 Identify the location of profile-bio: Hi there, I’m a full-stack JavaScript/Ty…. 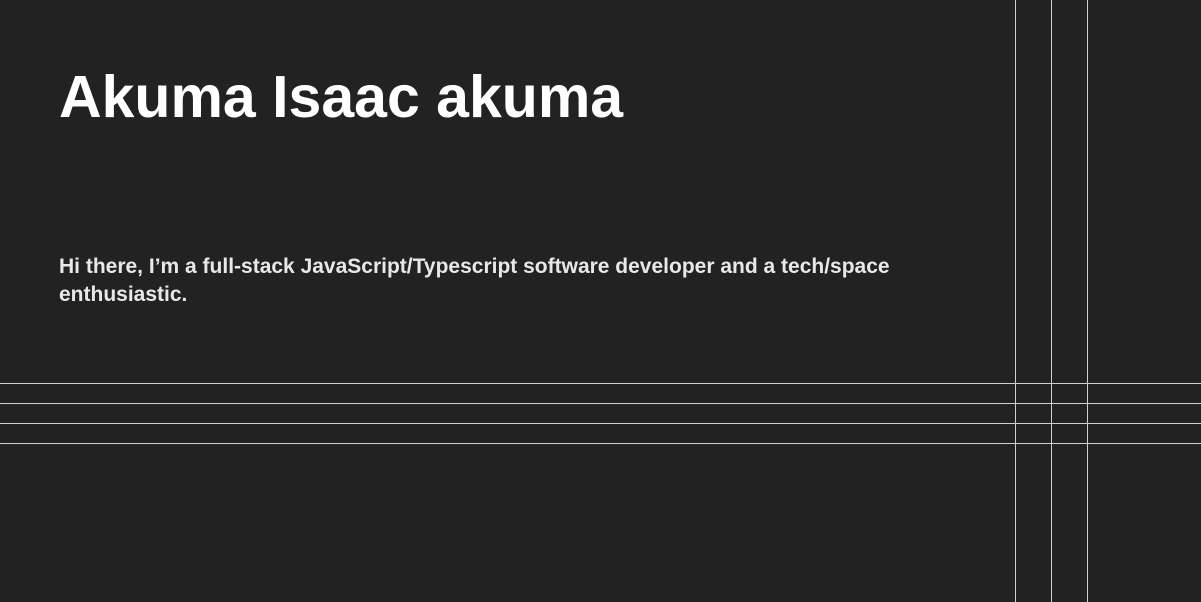
(474, 280).